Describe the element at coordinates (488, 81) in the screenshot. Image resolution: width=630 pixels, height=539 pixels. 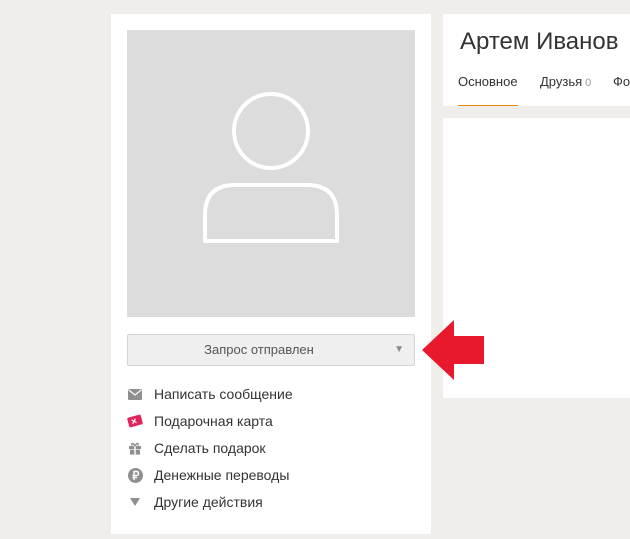
I see `tab-label: Основное` at that location.